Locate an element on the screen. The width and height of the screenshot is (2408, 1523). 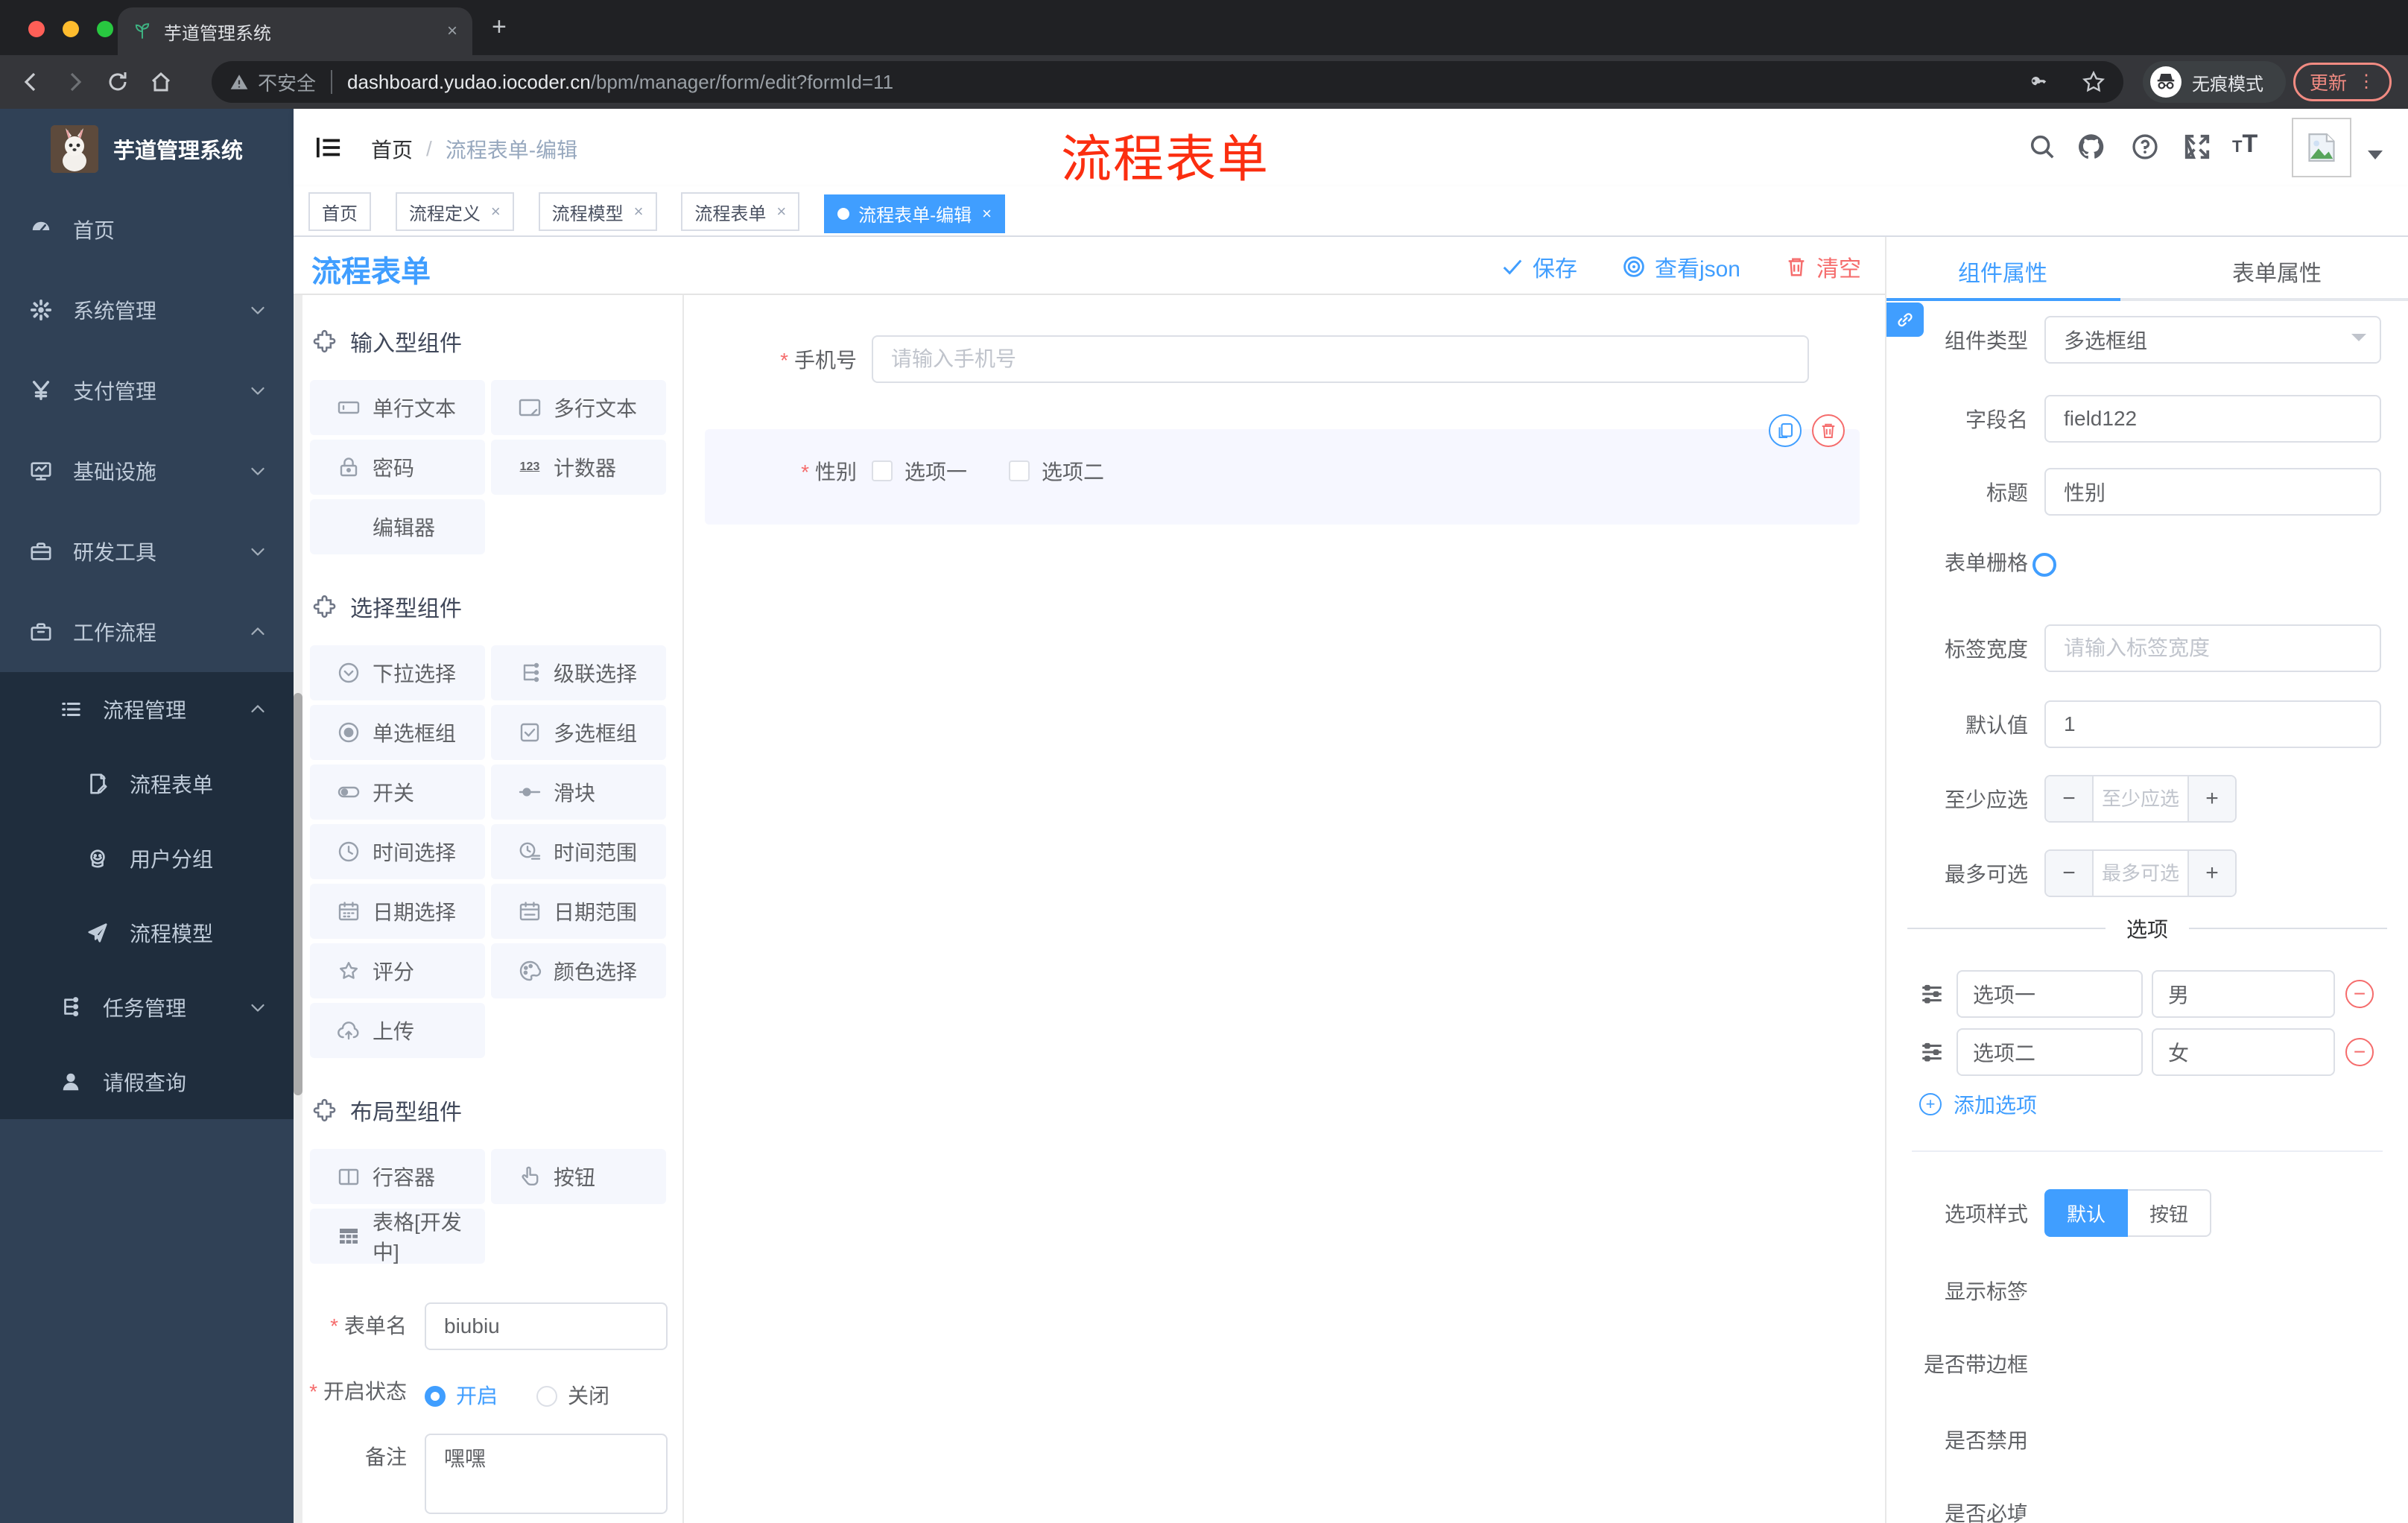
font-size-icon: TT is located at coordinates (2245, 144).